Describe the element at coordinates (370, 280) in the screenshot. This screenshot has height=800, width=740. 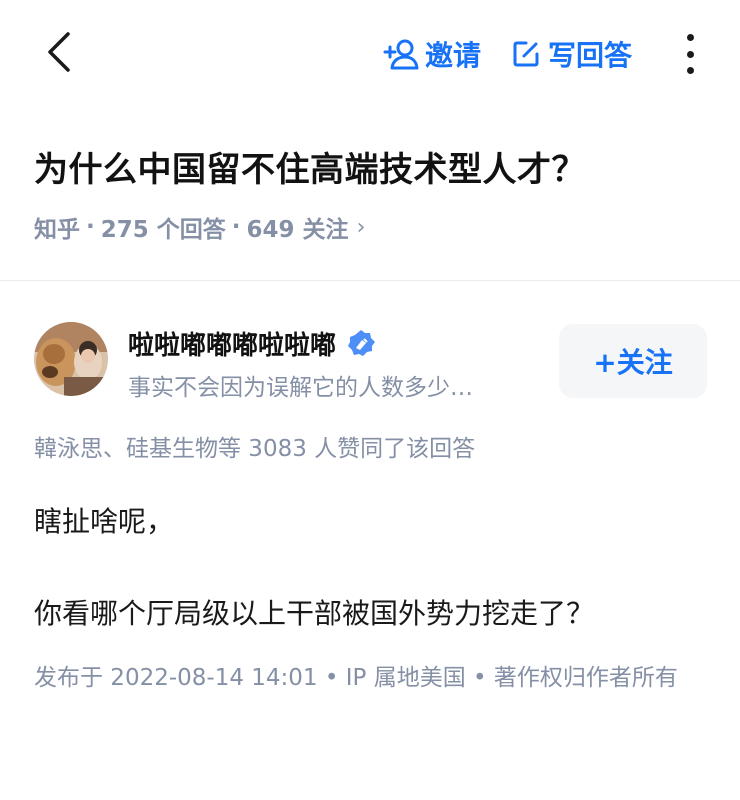
I see `divider` at that location.